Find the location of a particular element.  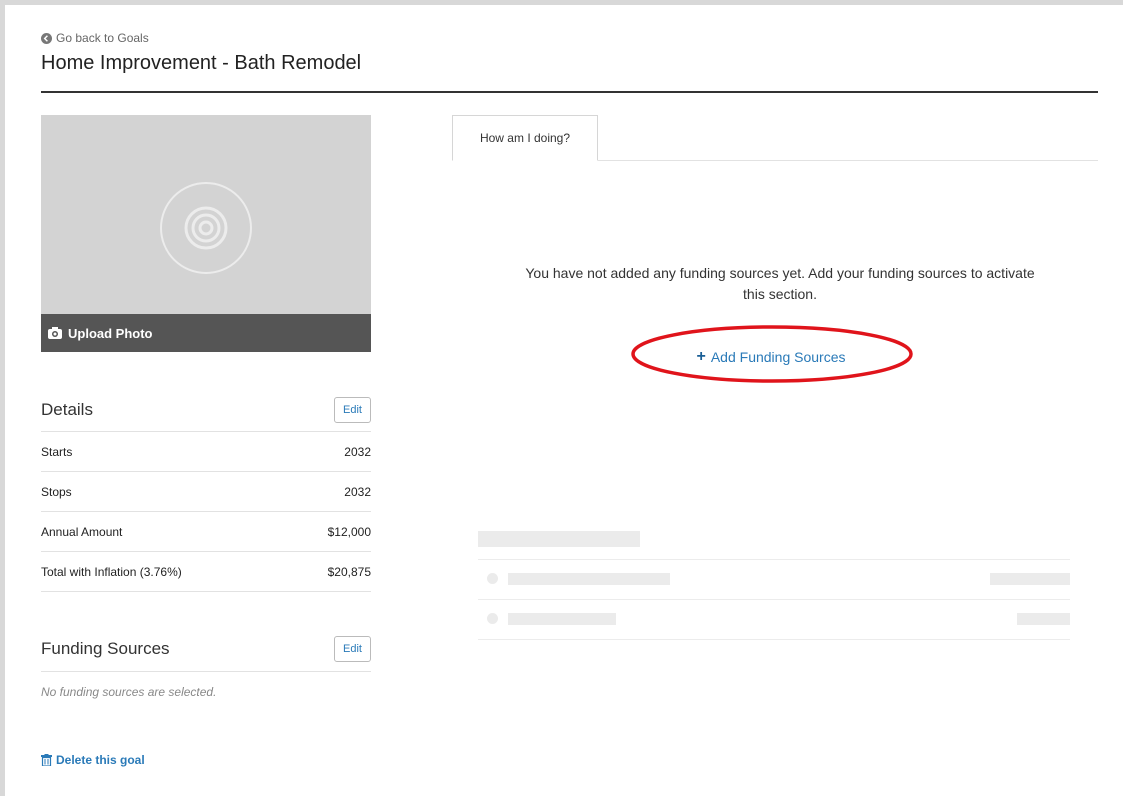

goal-photo: Upload Photo is located at coordinates (206, 233).